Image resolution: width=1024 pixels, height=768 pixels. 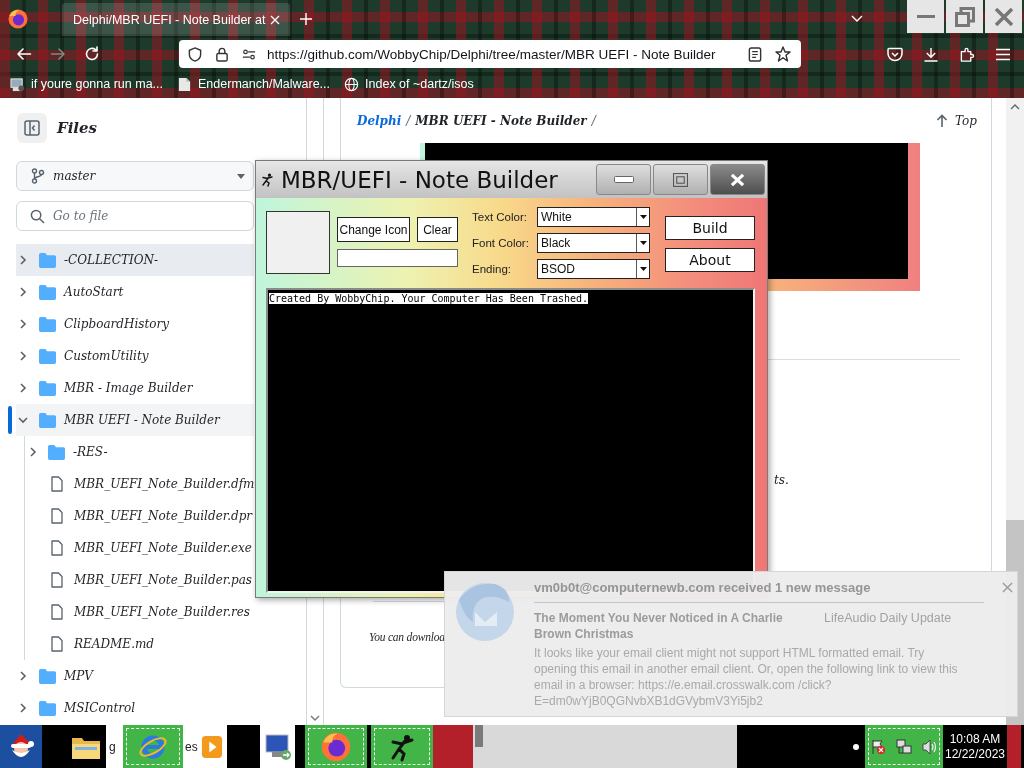 I want to click on breadcrumb-current: MBR UEFI - Note Builder, so click(x=501, y=120).